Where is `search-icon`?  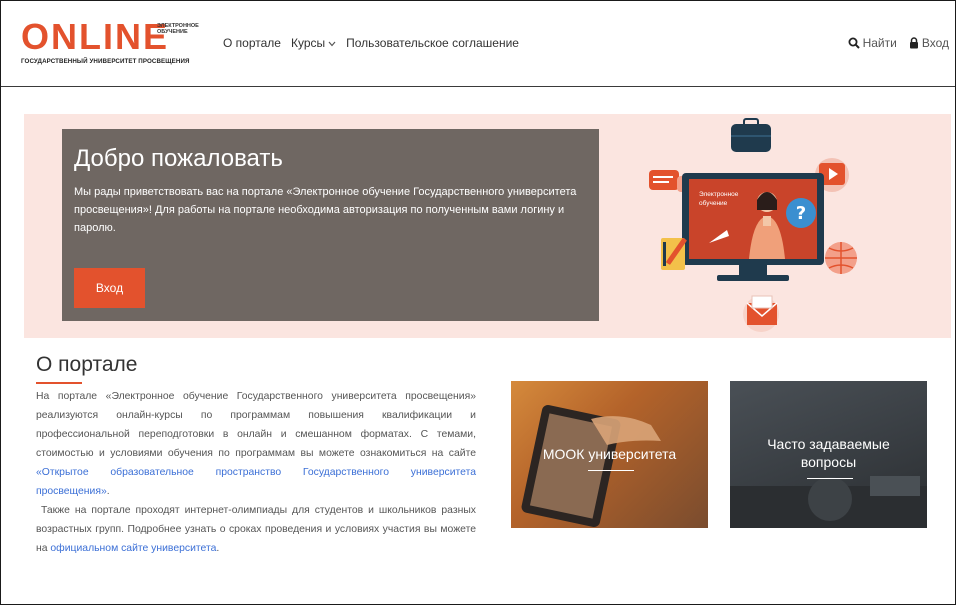
search-icon is located at coordinates (854, 43).